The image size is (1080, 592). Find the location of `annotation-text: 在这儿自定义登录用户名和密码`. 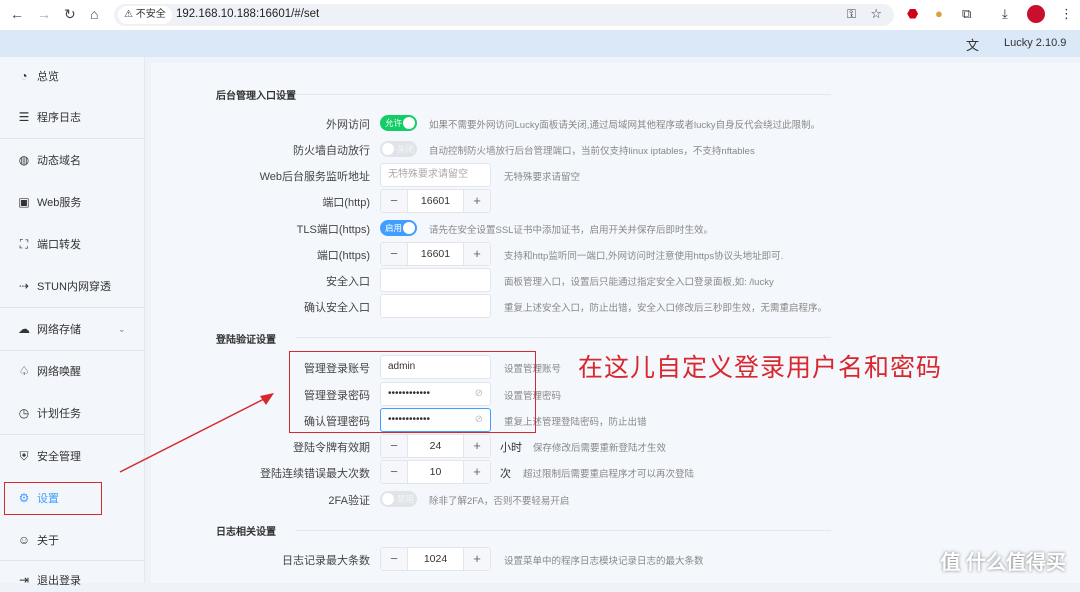

annotation-text: 在这儿自定义登录用户名和密码 is located at coordinates (760, 368).